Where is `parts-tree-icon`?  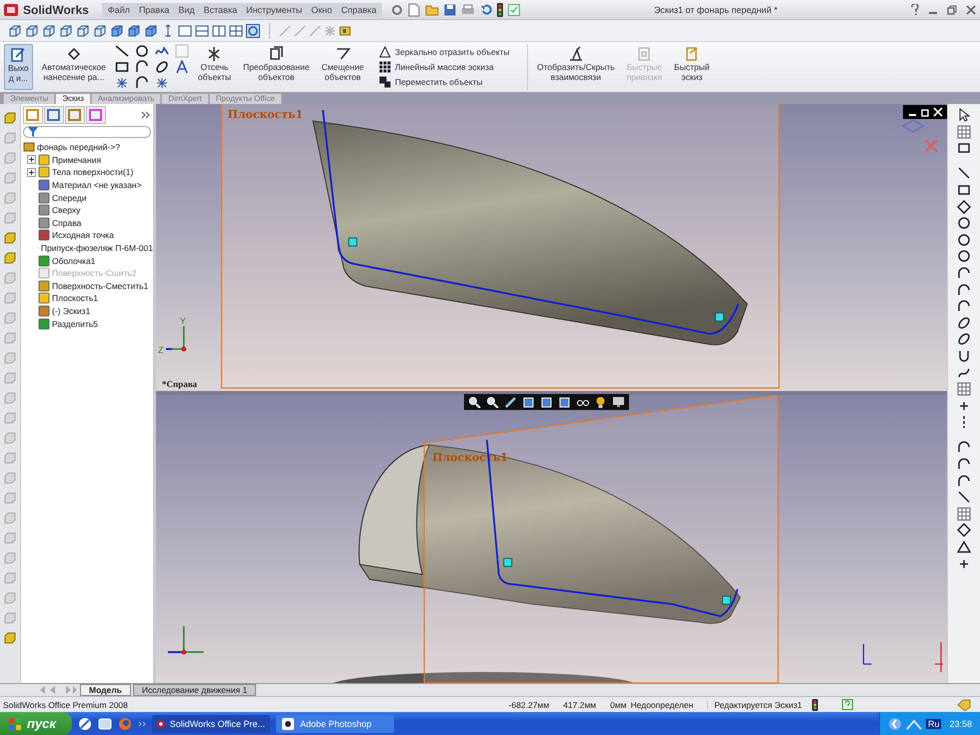
parts-tree-icon is located at coordinates (33, 115).